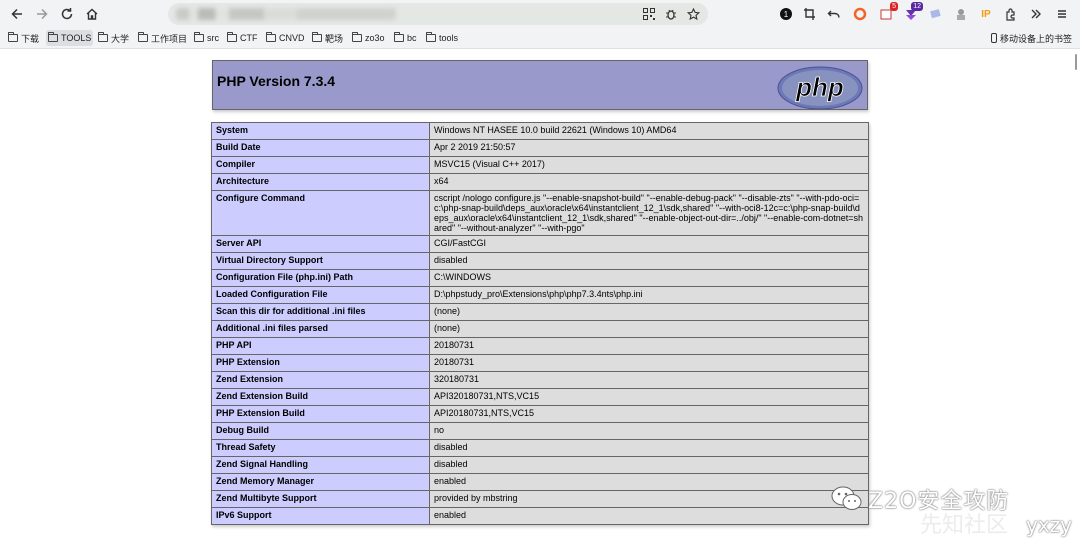 Image resolution: width=1080 pixels, height=541 pixels. I want to click on table-row: IPv6 Support enabled, so click(540, 516).